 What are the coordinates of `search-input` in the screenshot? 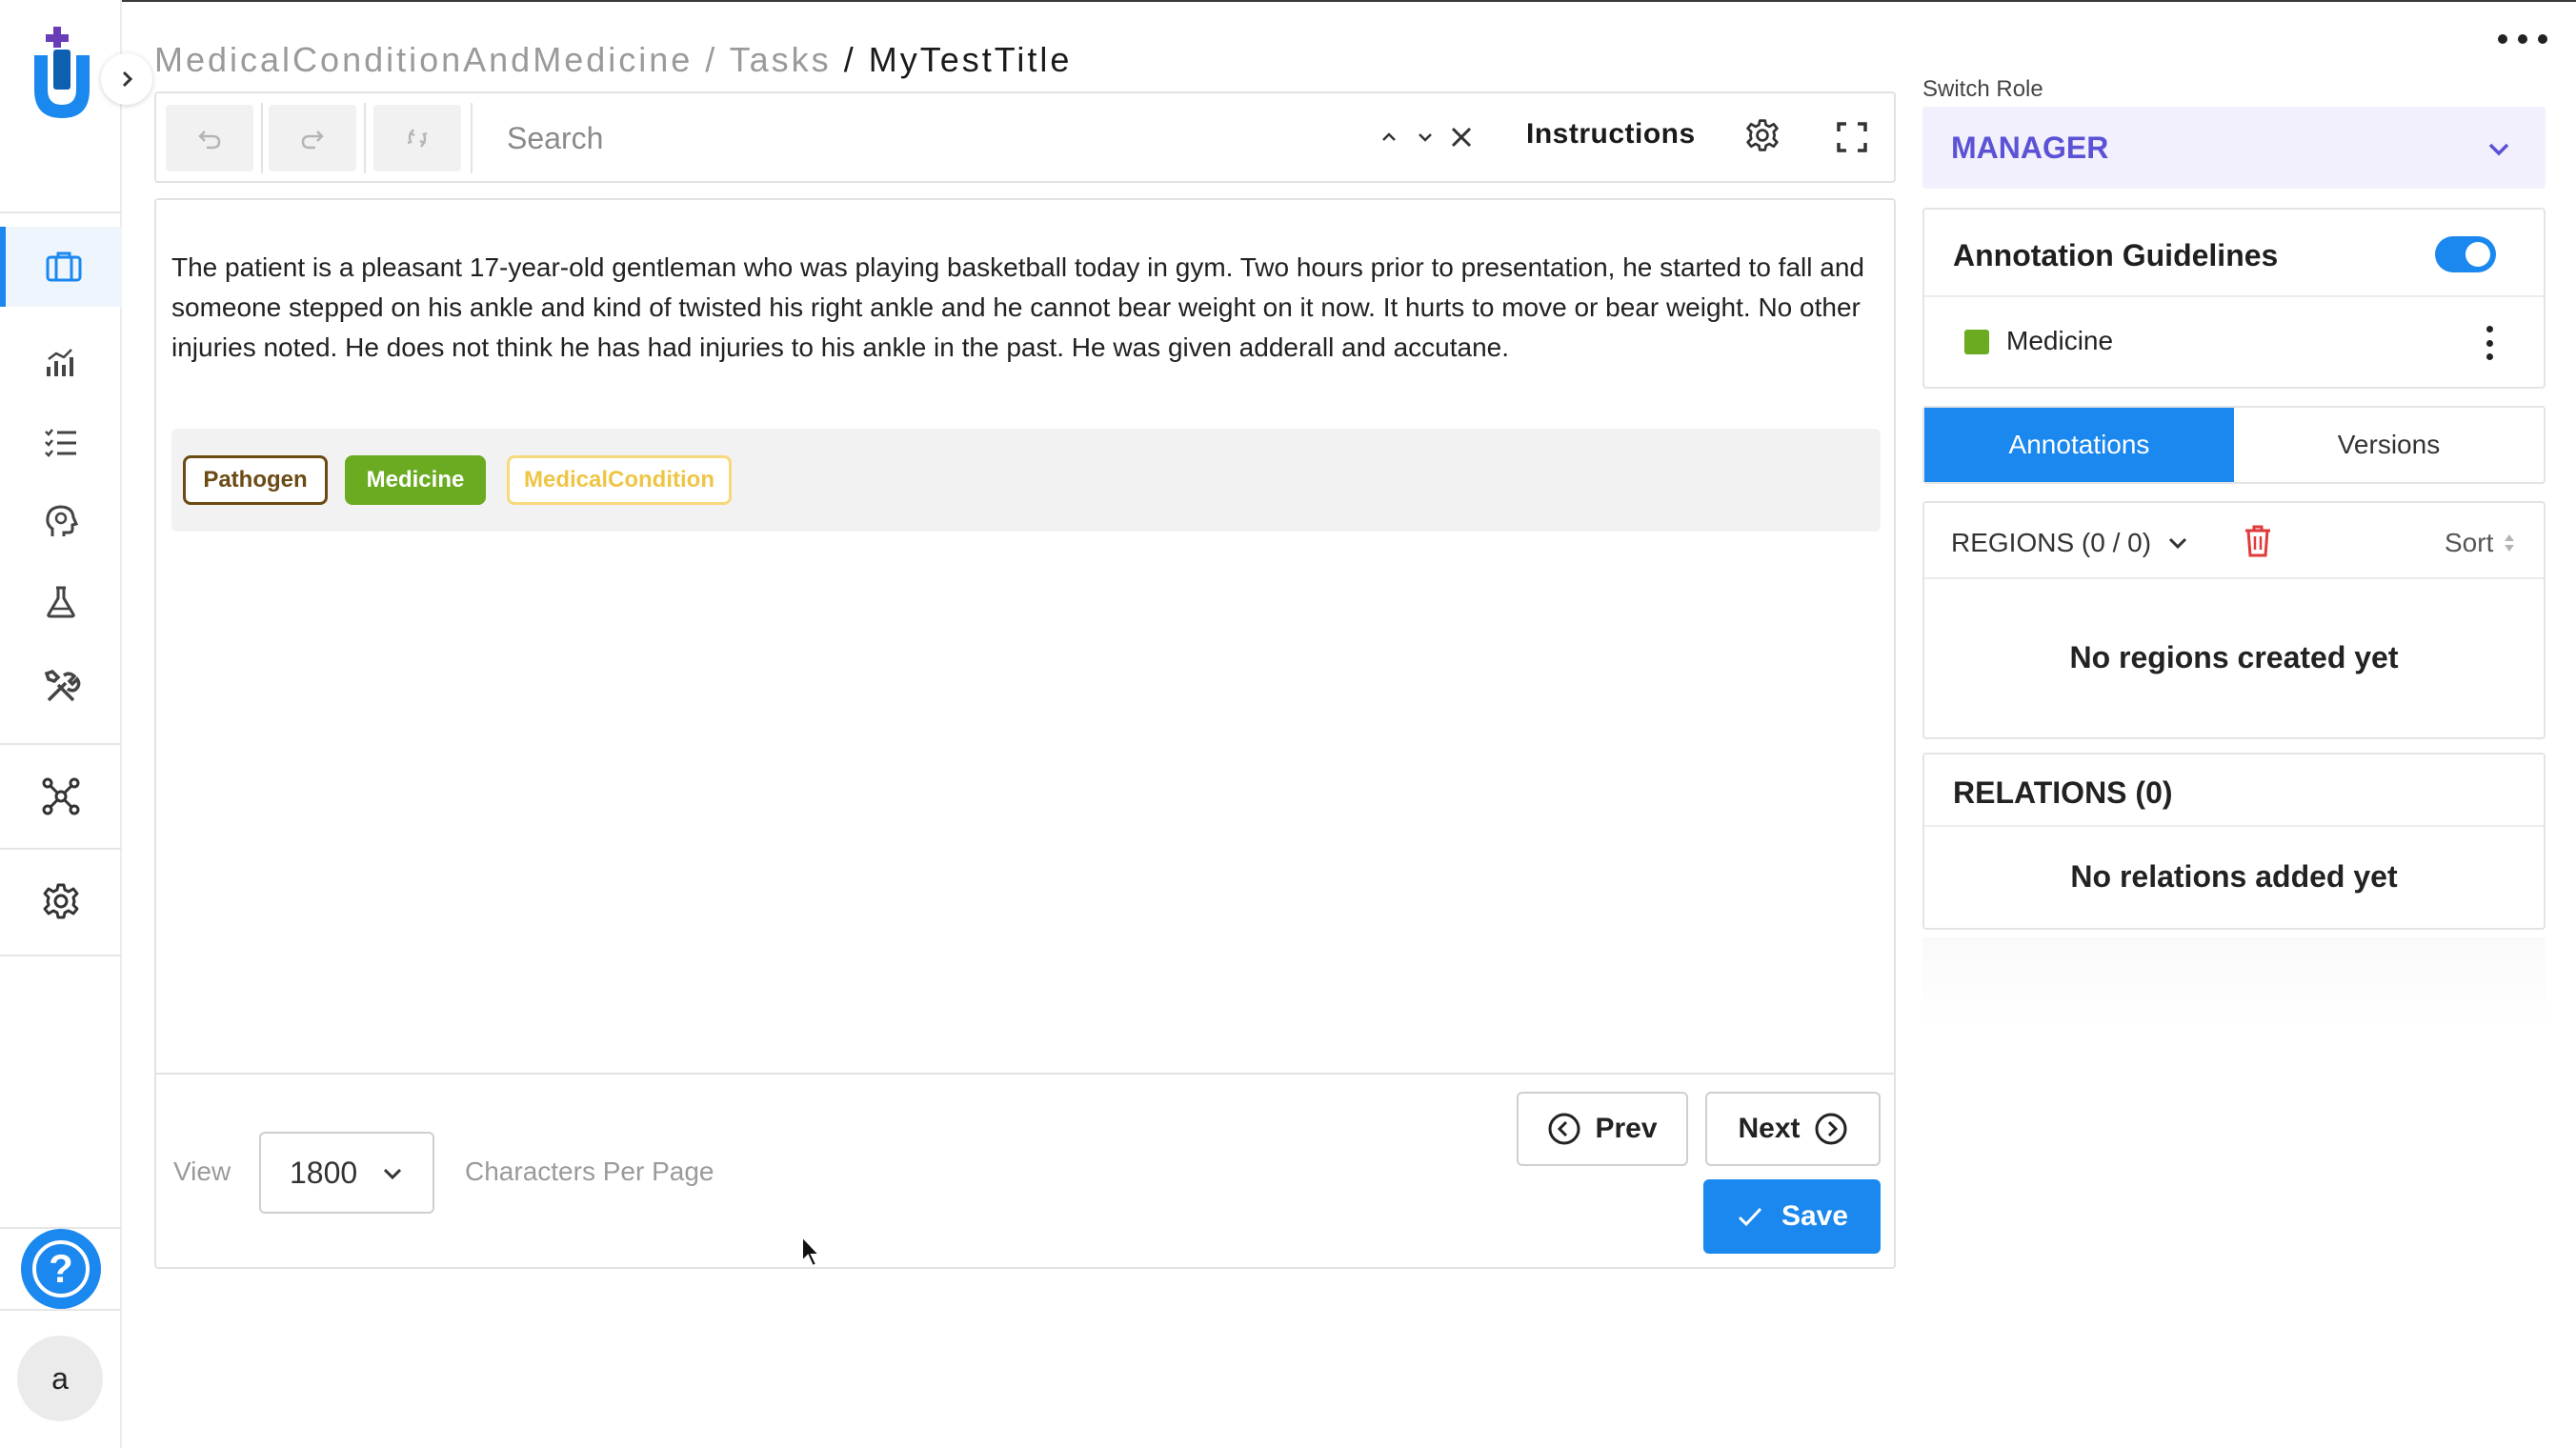 It's located at (936, 138).